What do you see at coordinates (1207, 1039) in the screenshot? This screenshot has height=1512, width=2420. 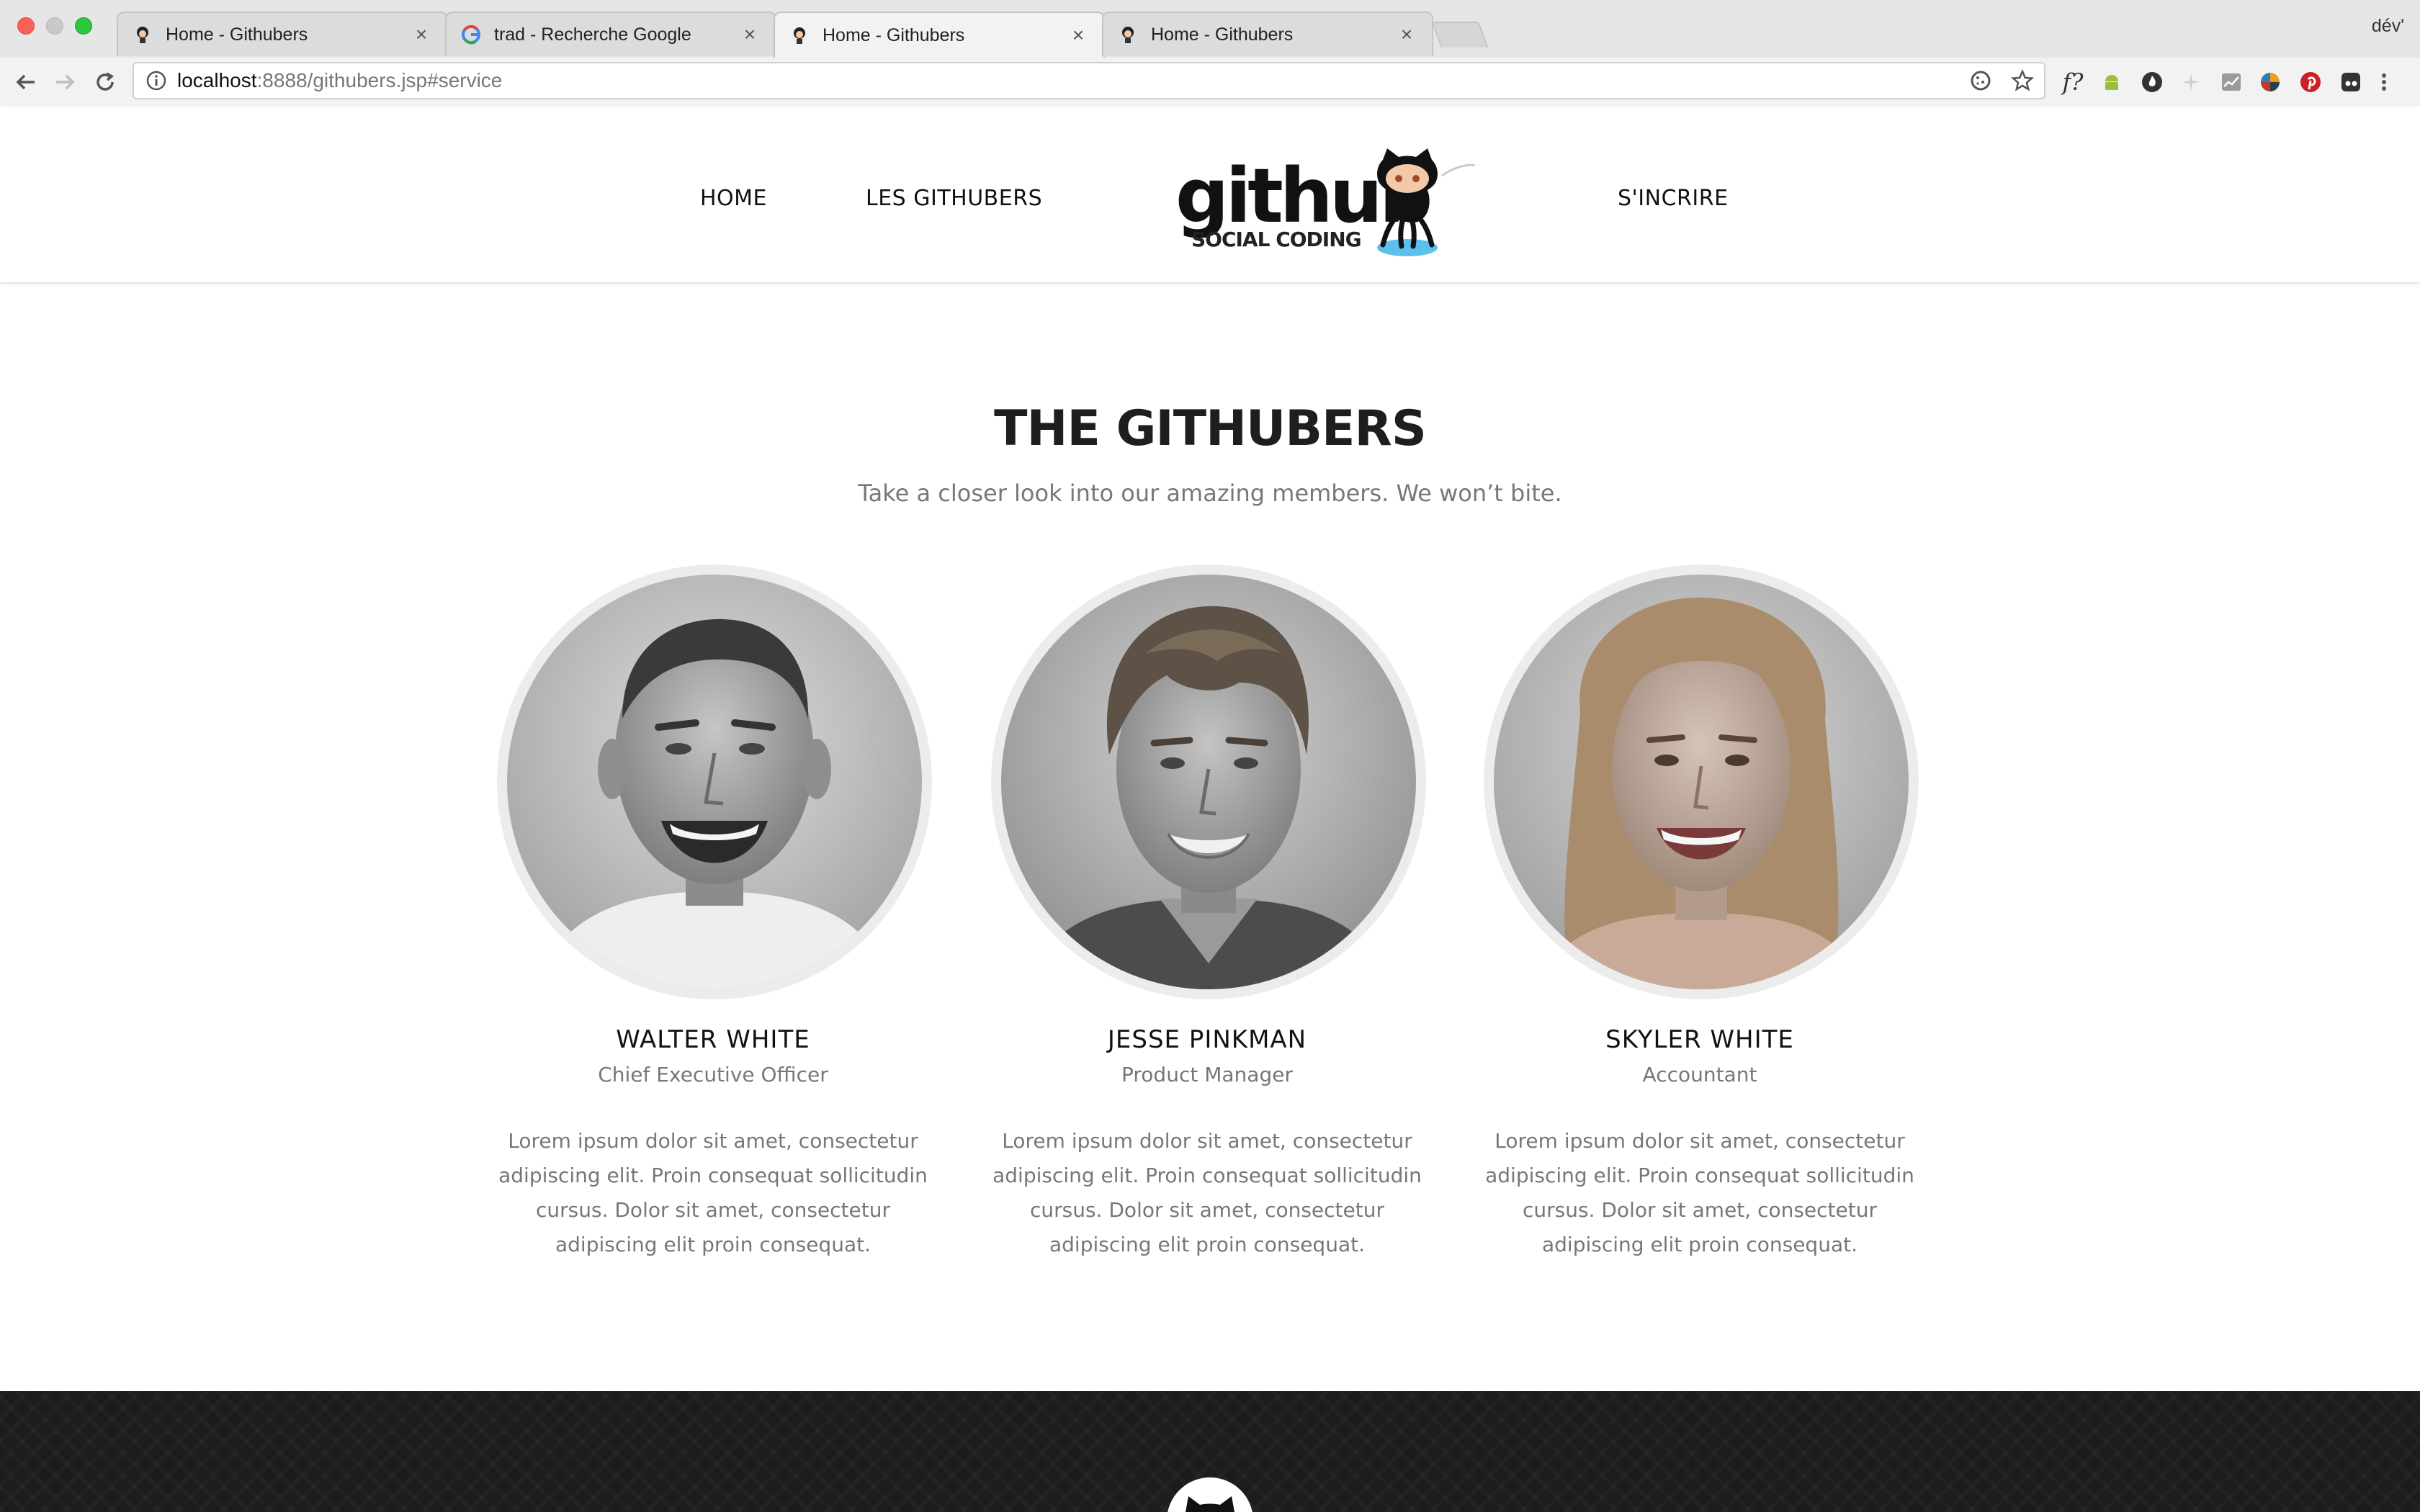 I see `member-name: JESSE PINKMAN` at bounding box center [1207, 1039].